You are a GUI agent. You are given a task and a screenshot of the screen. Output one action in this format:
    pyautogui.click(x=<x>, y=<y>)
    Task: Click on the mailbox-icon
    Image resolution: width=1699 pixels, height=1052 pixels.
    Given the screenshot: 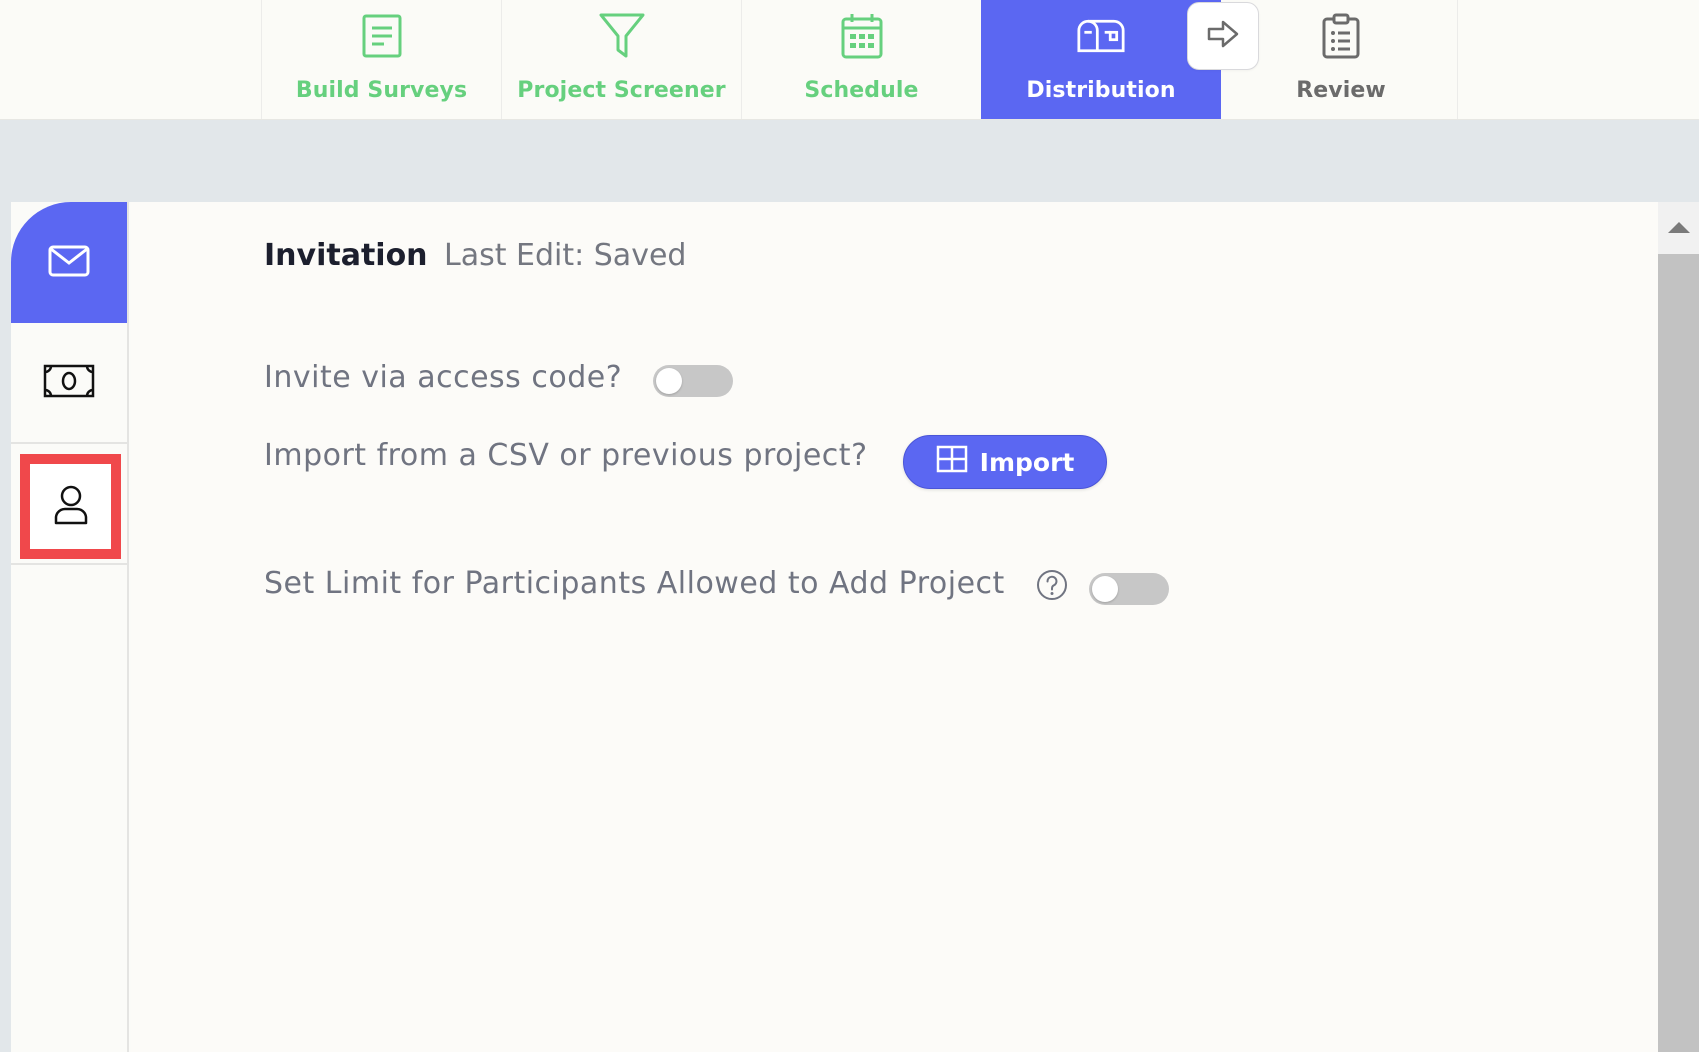 What is the action you would take?
    pyautogui.click(x=1101, y=36)
    